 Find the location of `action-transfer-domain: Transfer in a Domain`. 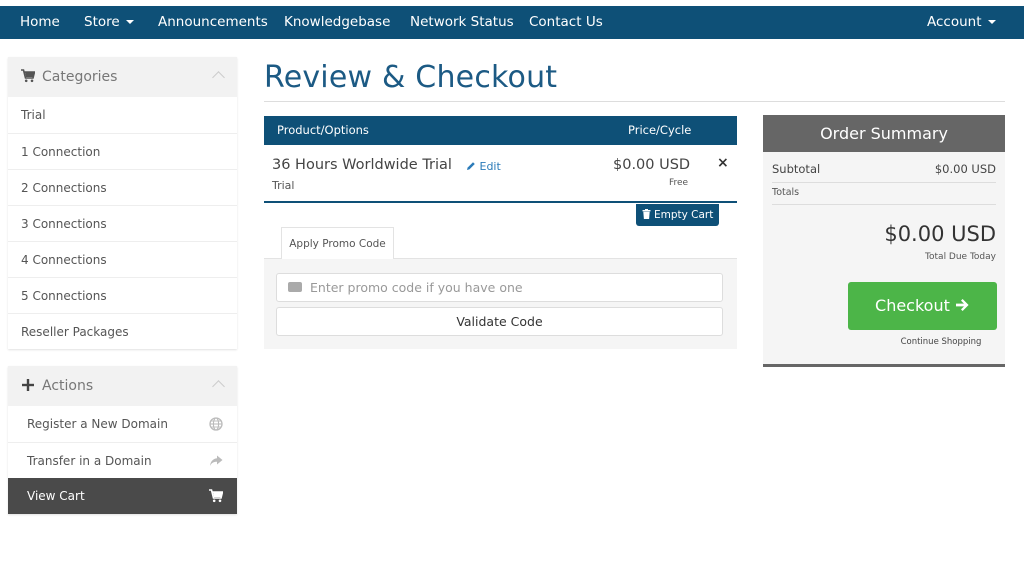

action-transfer-domain: Transfer in a Domain is located at coordinates (122, 460).